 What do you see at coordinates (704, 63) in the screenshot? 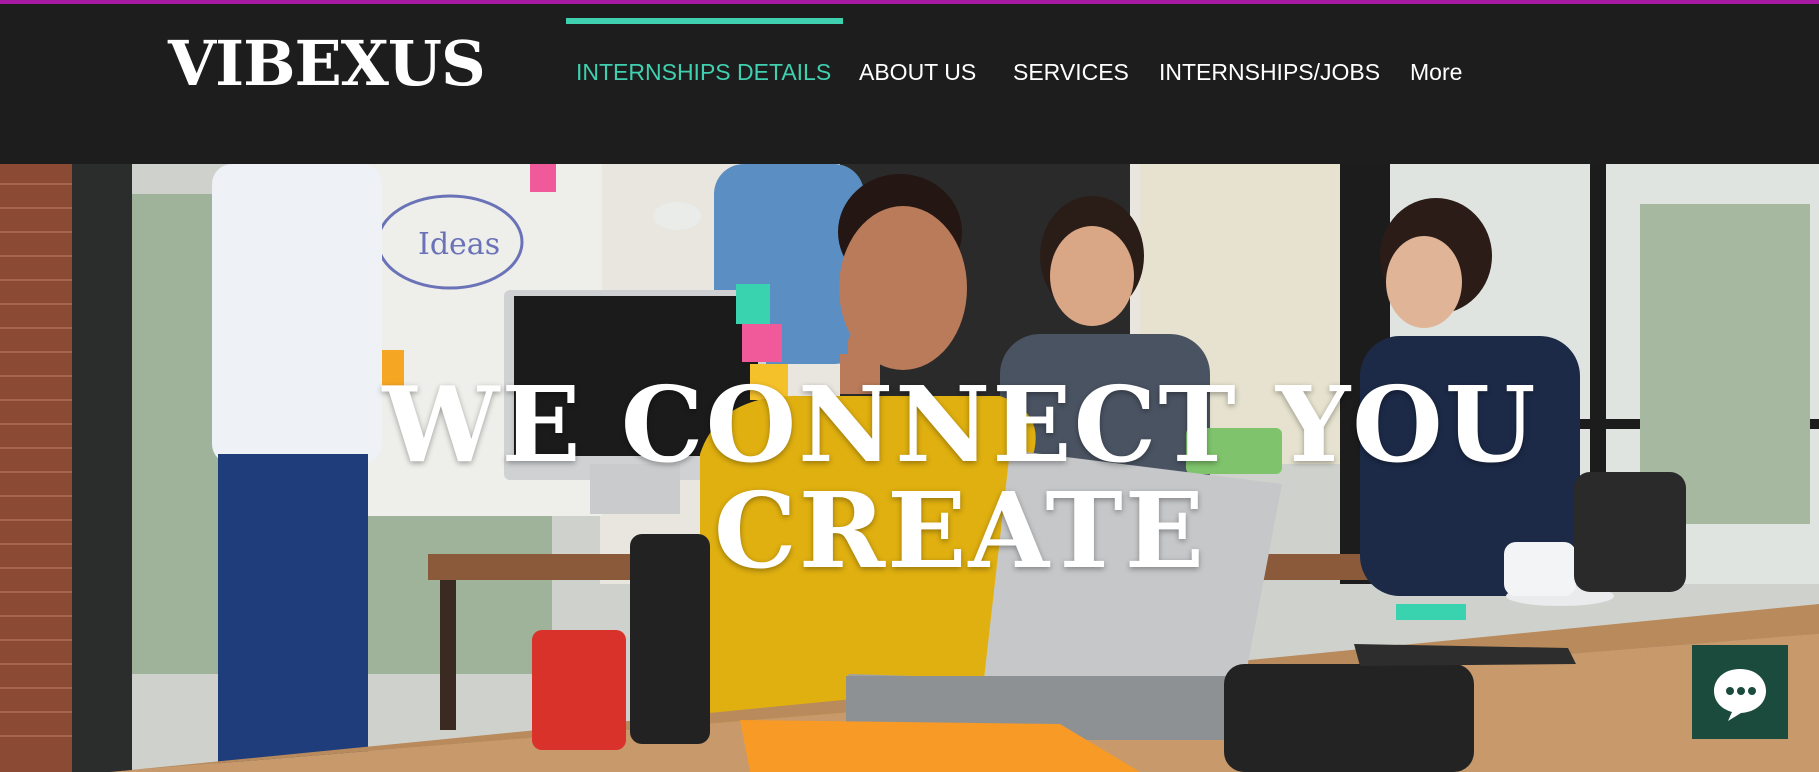
I see `nav-item-internships-details: INTERNSHIPS DETAILS` at bounding box center [704, 63].